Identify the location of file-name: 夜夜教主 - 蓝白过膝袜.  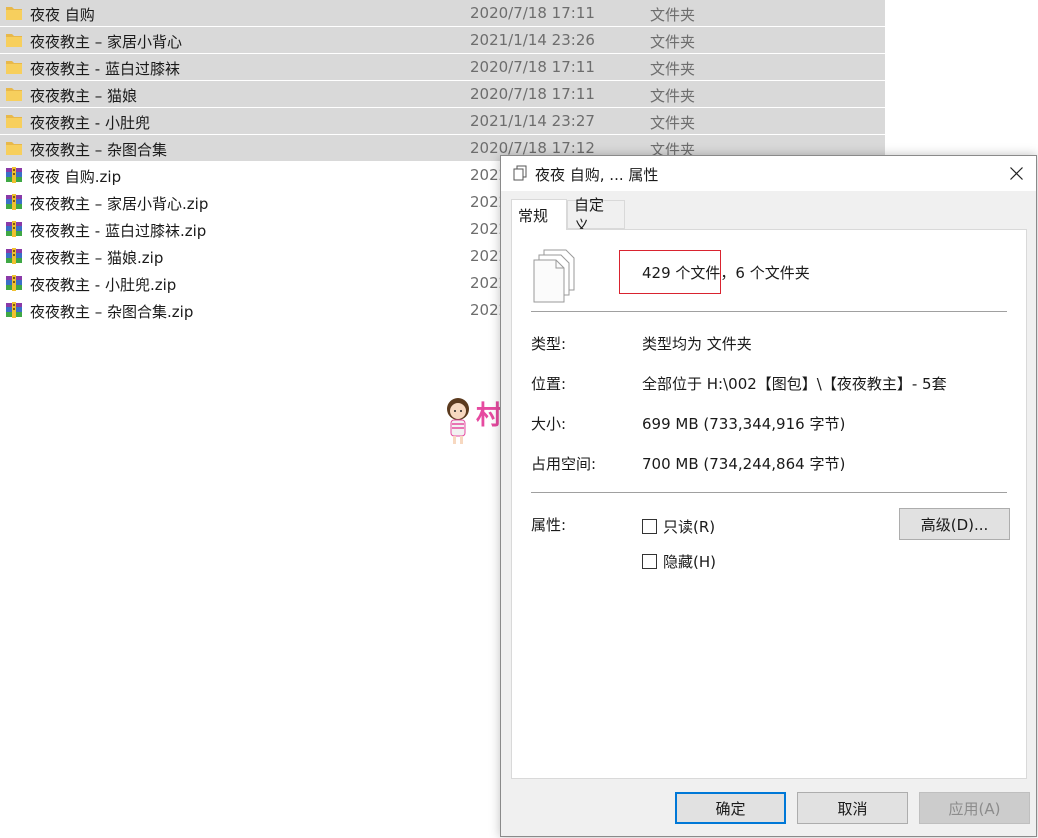
(105, 69).